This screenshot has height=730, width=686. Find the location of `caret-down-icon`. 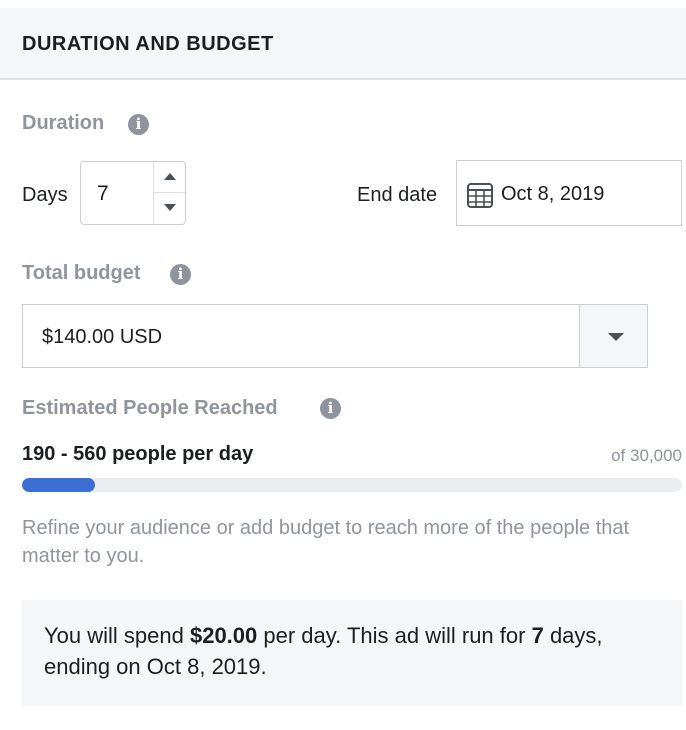

caret-down-icon is located at coordinates (616, 337).